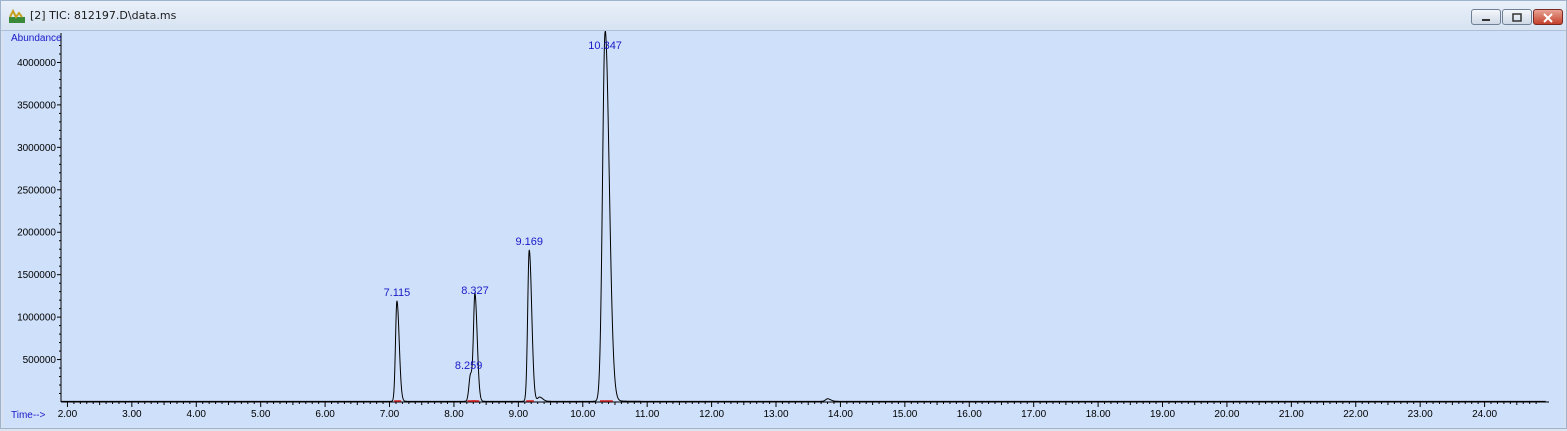 This screenshot has width=1567, height=431. Describe the element at coordinates (969, 414) in the screenshot. I see `x-tick-label: 16.00` at that location.